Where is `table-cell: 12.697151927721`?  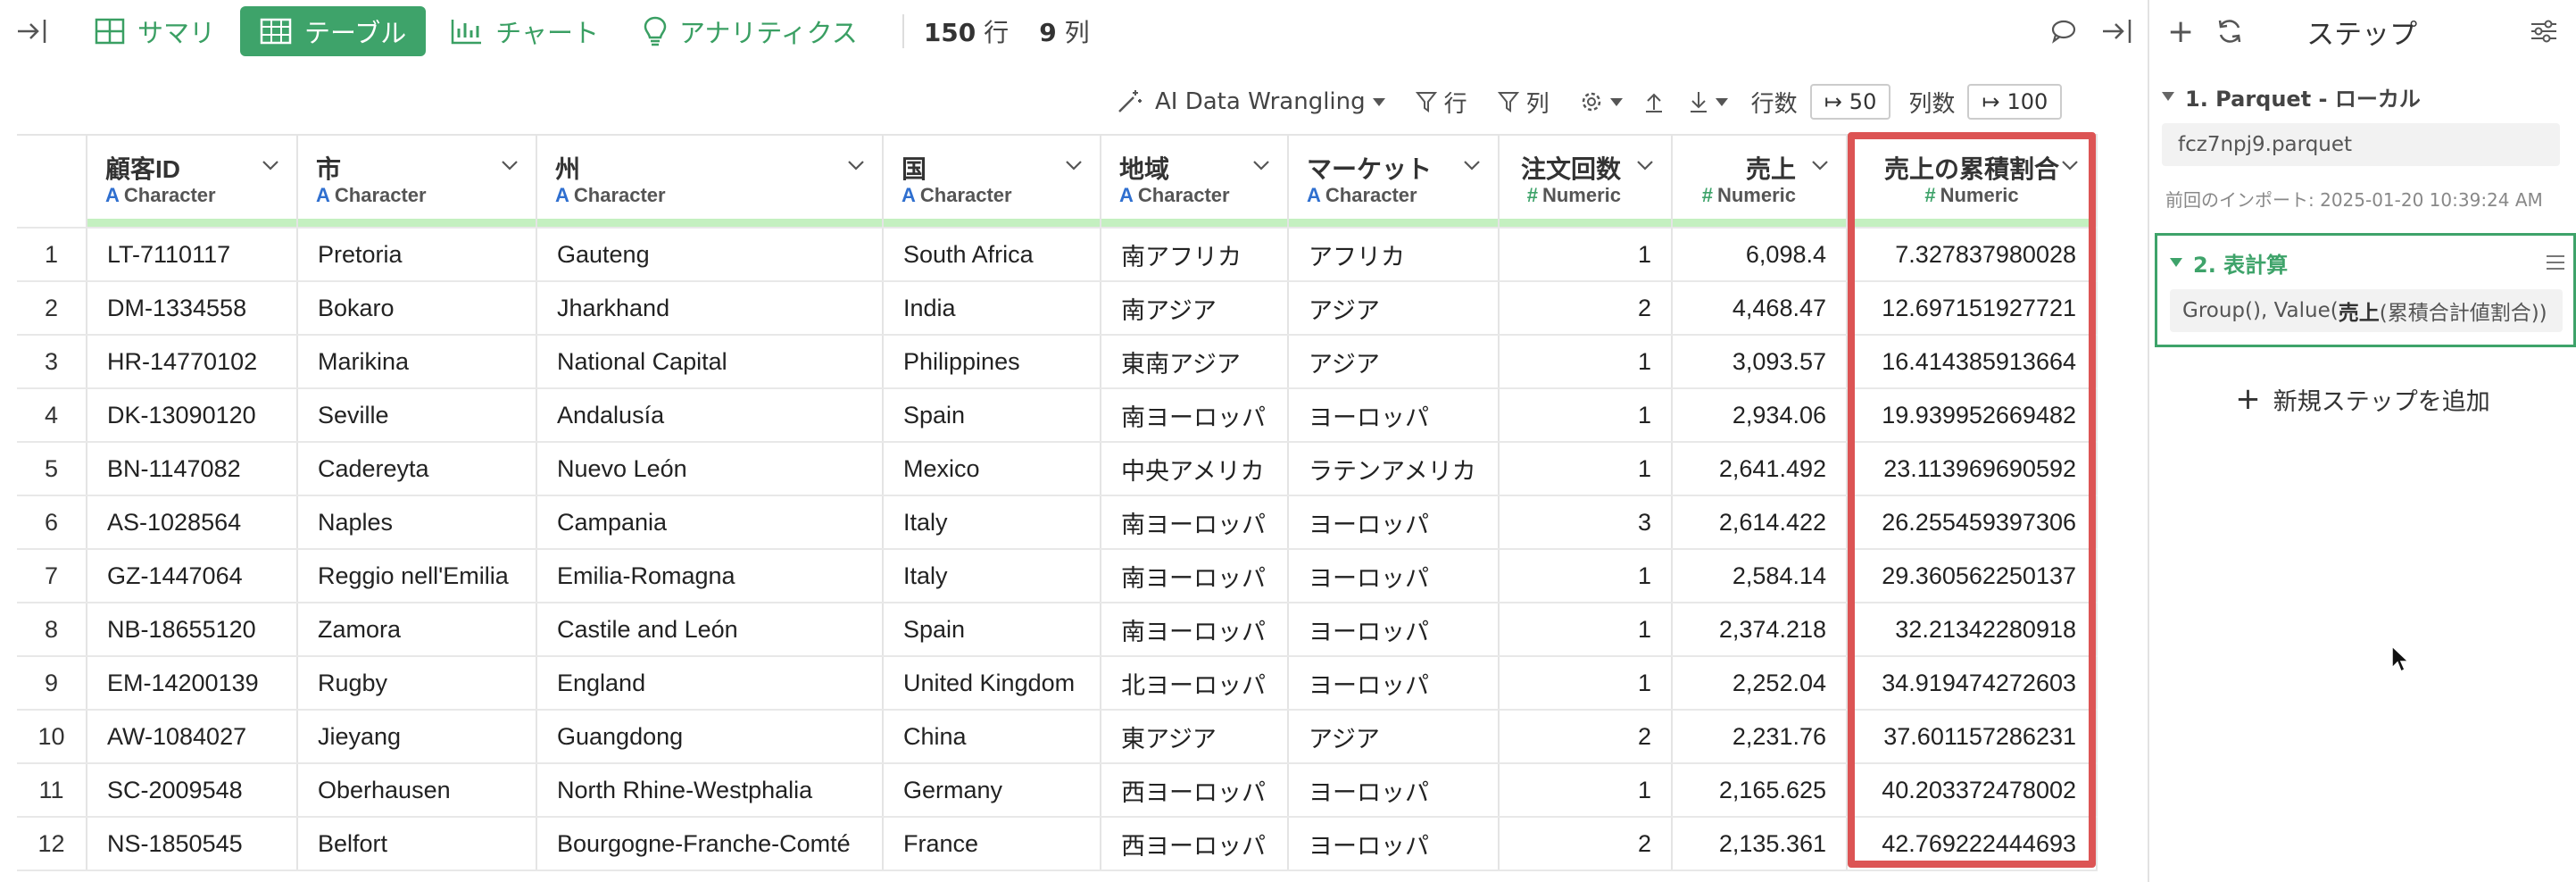 table-cell: 12.697151927721 is located at coordinates (1973, 308).